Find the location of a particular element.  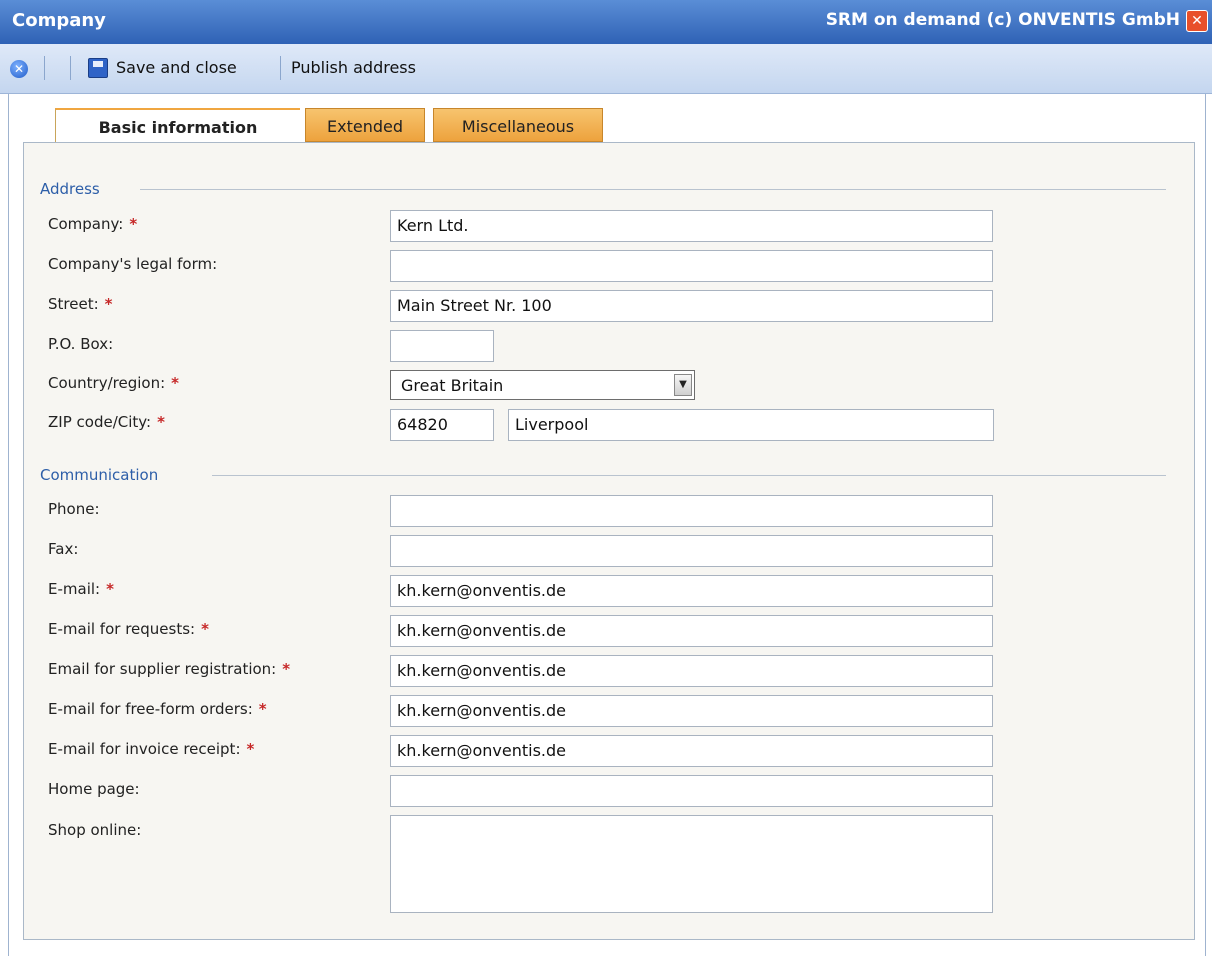

section-address-heading: Address is located at coordinates (70, 189).